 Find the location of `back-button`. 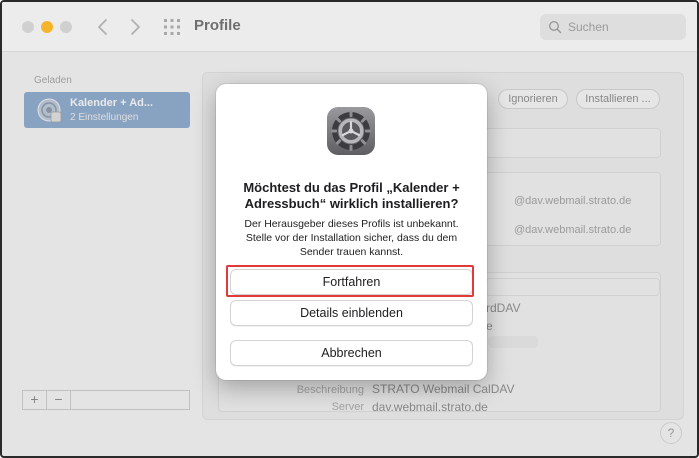

back-button is located at coordinates (103, 27).